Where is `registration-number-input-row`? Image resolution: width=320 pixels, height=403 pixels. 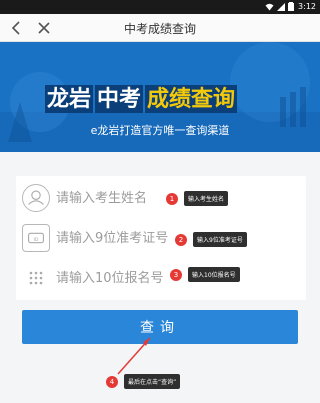
registration-number-input-row is located at coordinates (161, 278).